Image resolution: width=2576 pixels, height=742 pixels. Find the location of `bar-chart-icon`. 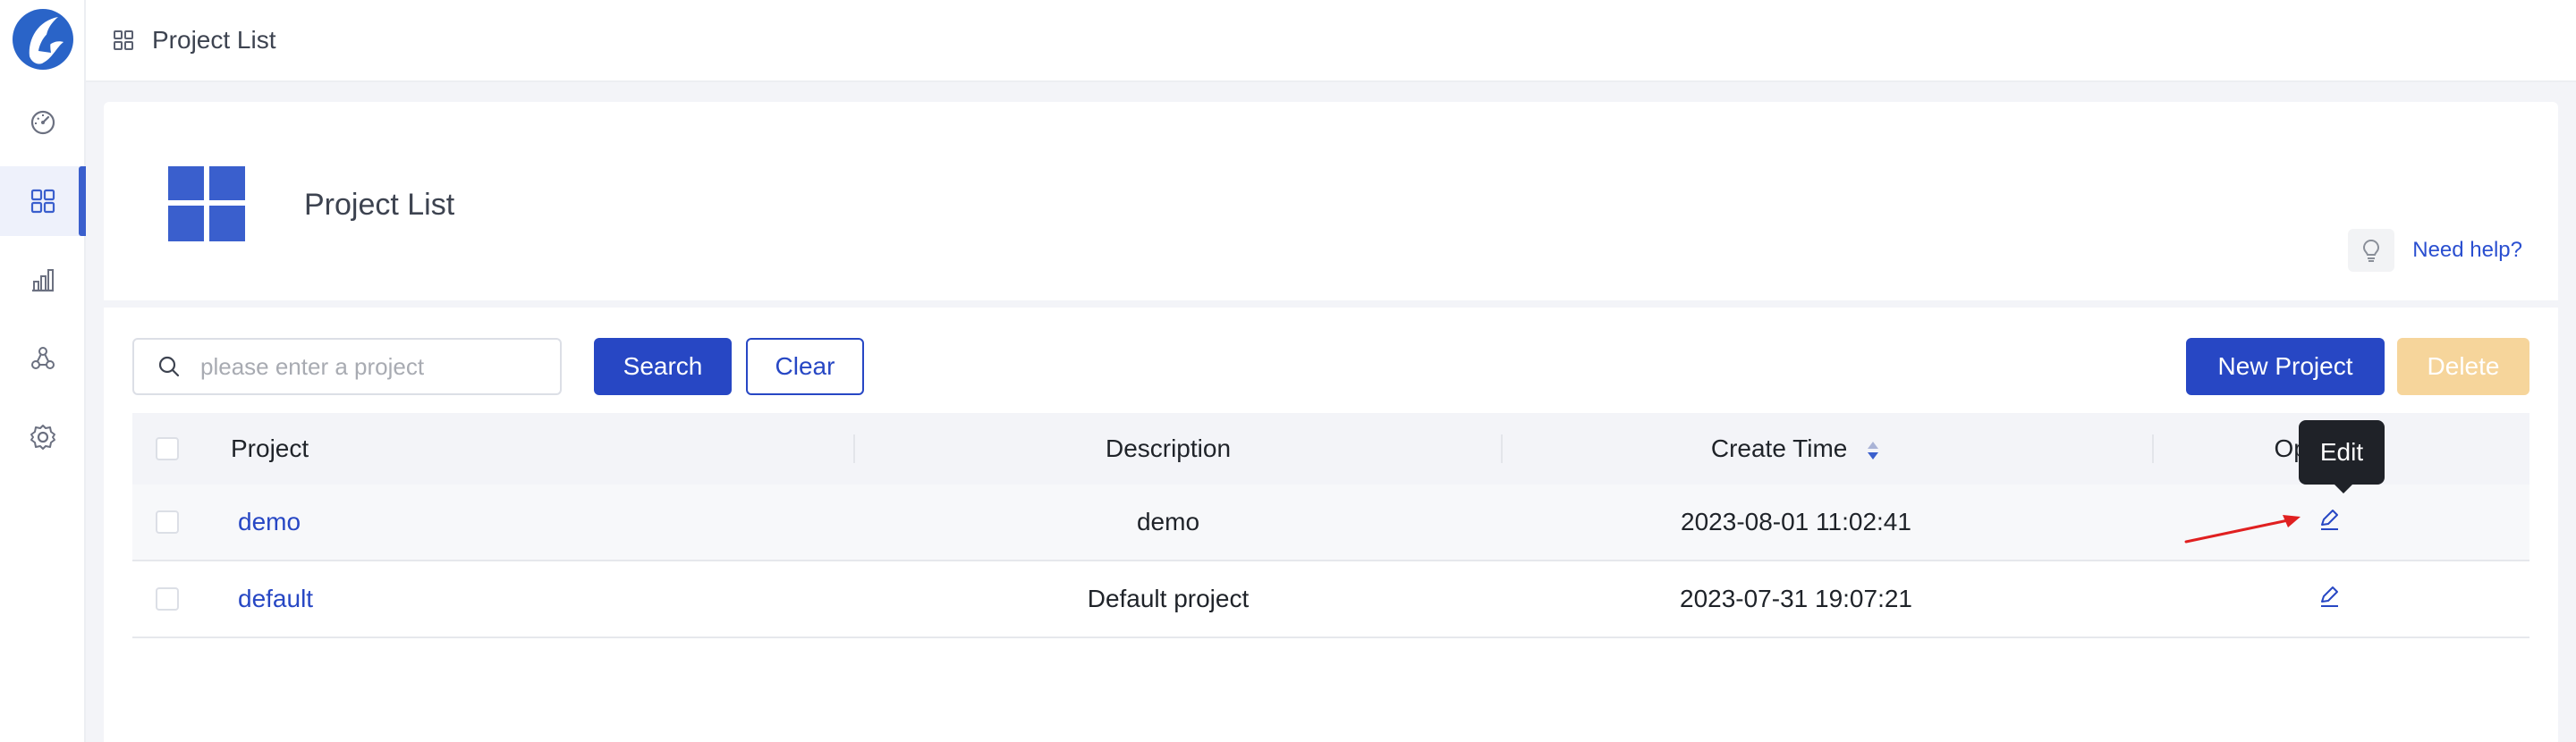

bar-chart-icon is located at coordinates (43, 280).